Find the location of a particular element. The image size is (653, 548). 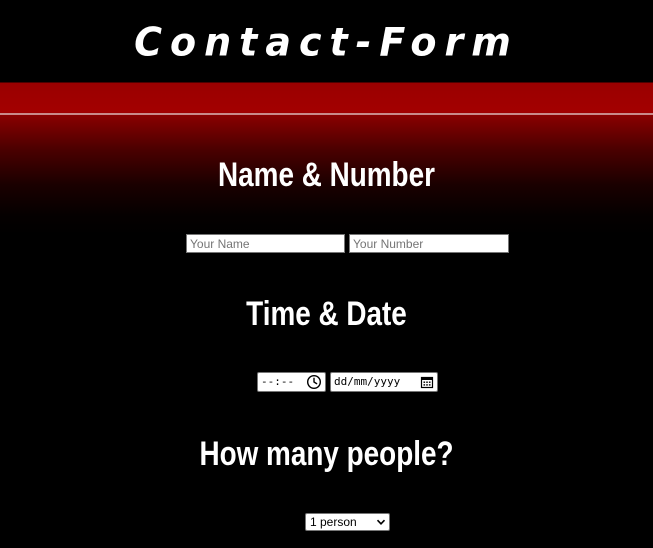

header-divider is located at coordinates (326, 114).